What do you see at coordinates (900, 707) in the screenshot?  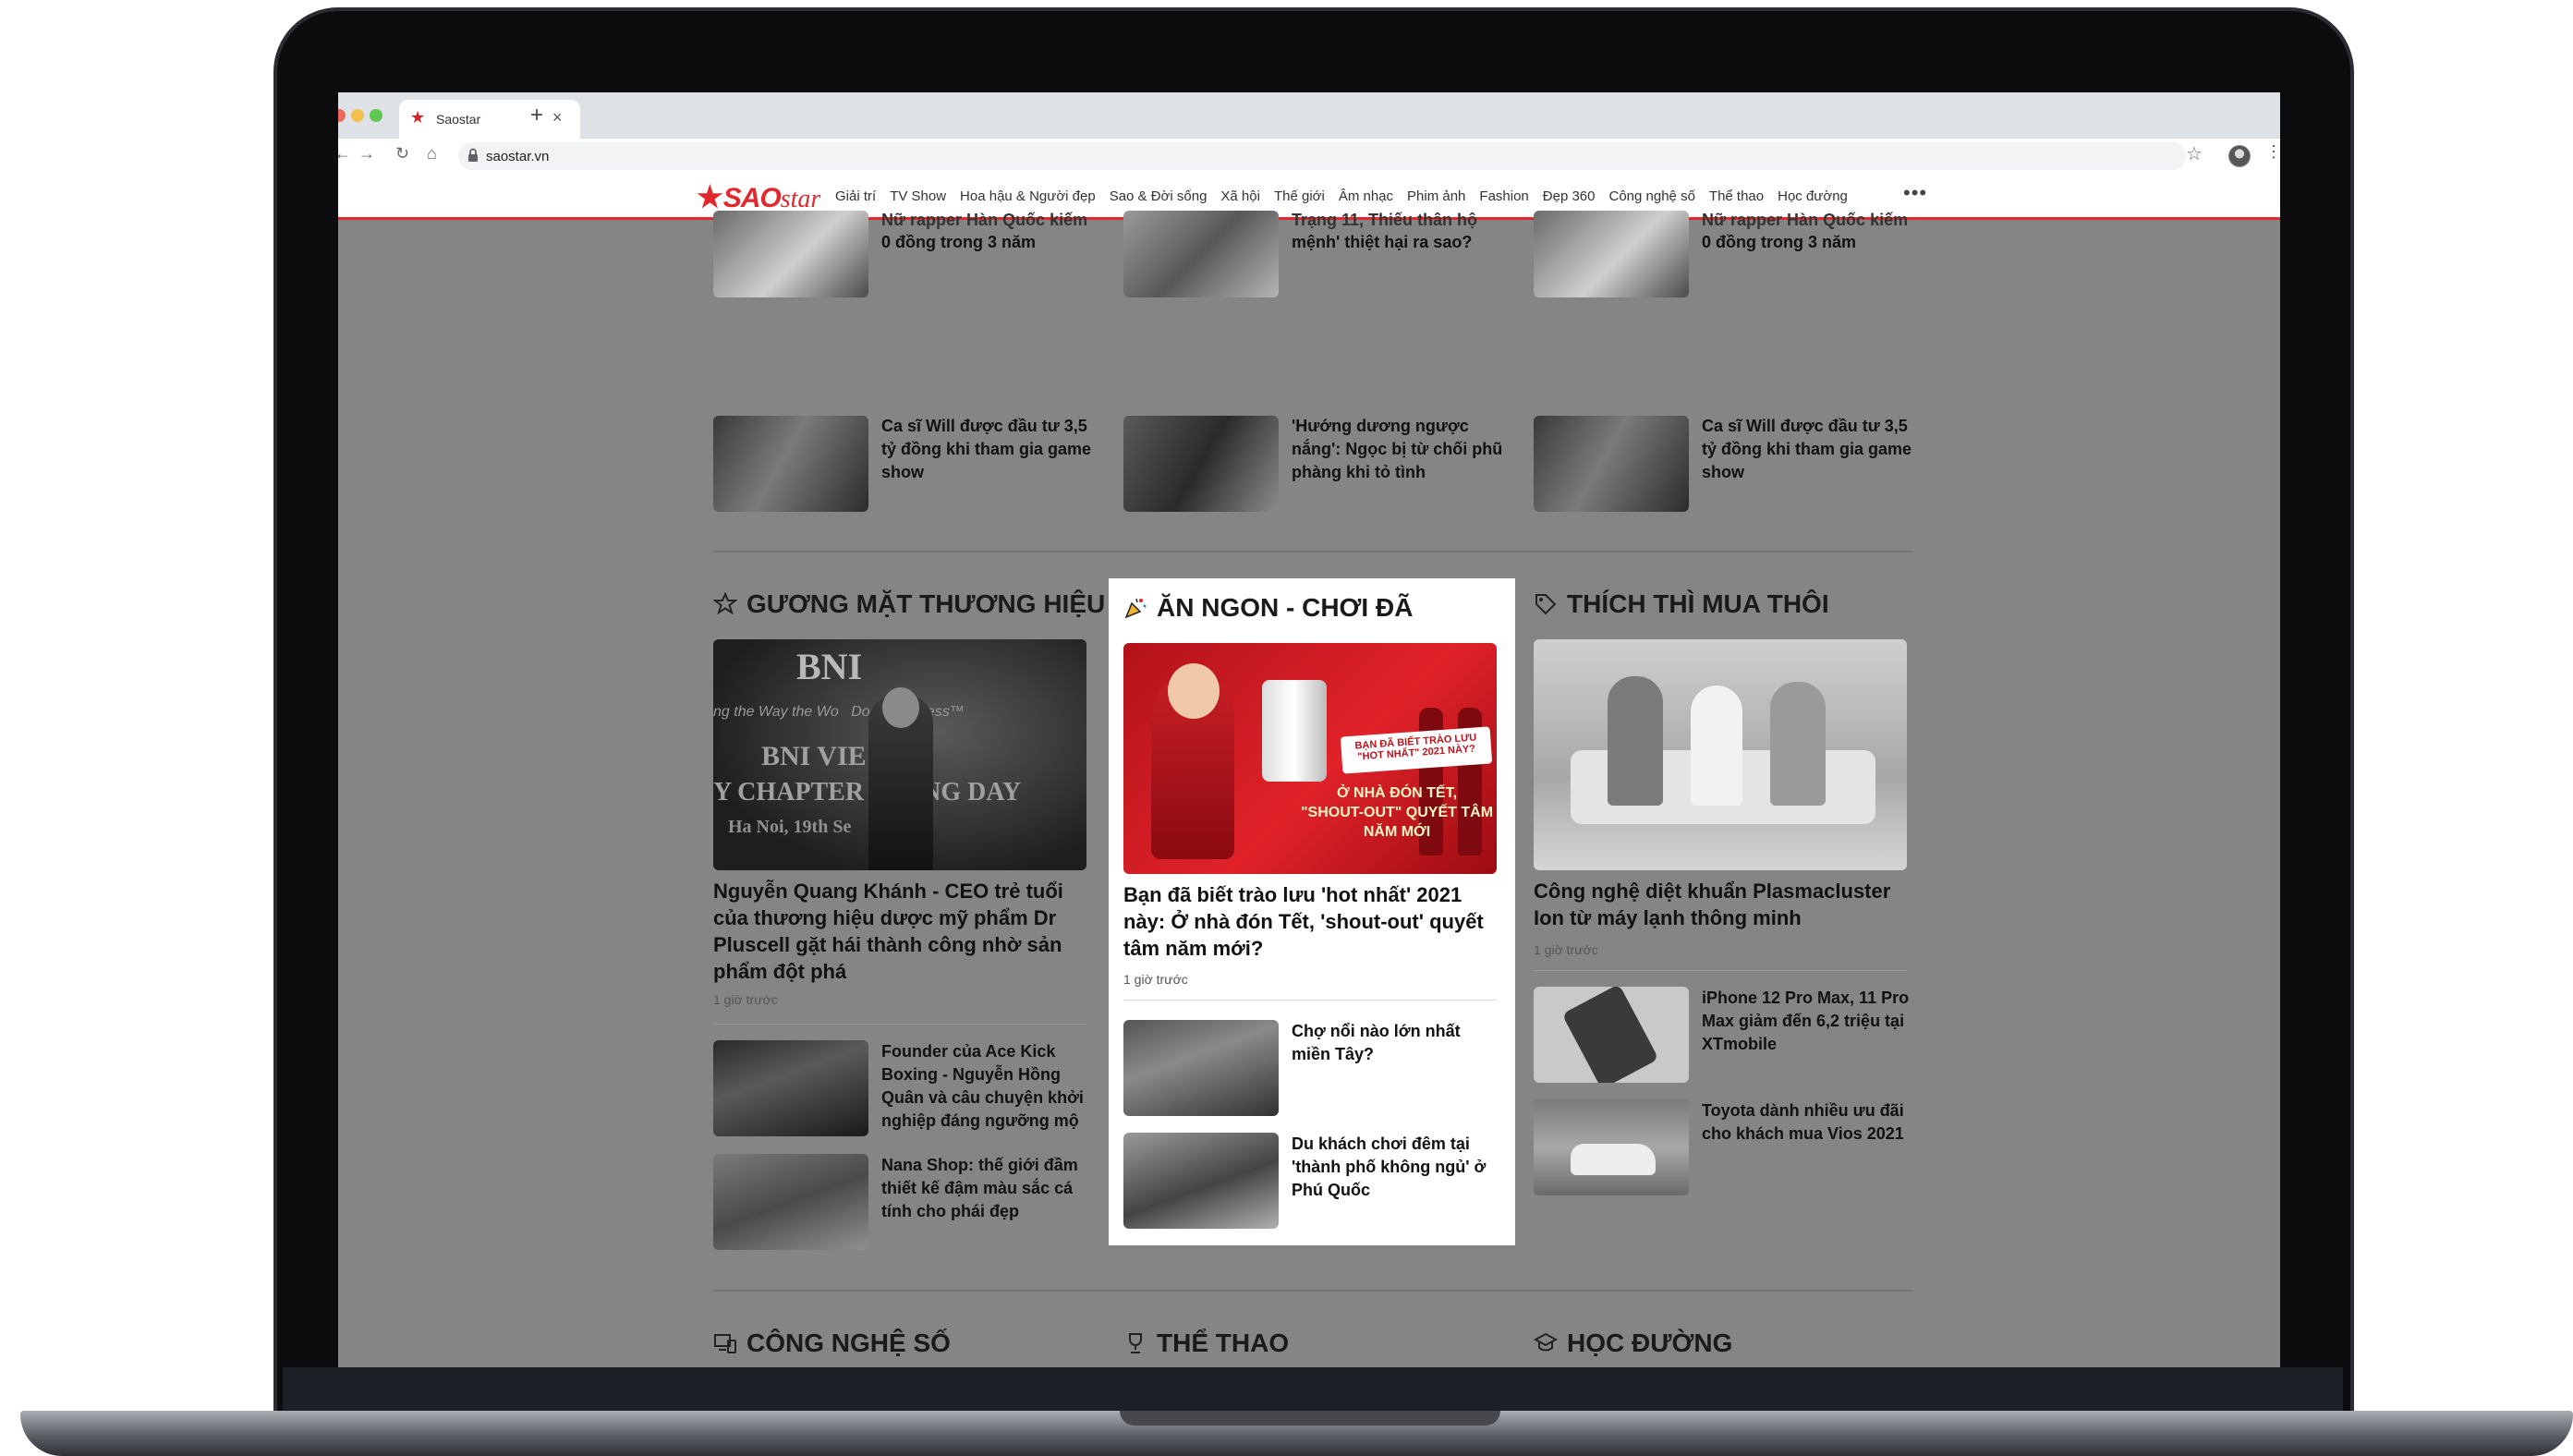 I see `speaker-head` at bounding box center [900, 707].